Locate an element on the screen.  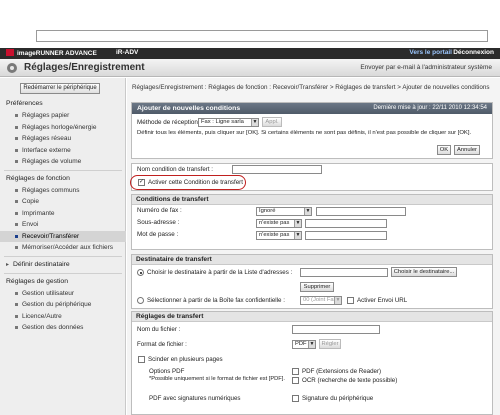
sidebar-group-preferences: Préférences is located at coordinates (63, 104).